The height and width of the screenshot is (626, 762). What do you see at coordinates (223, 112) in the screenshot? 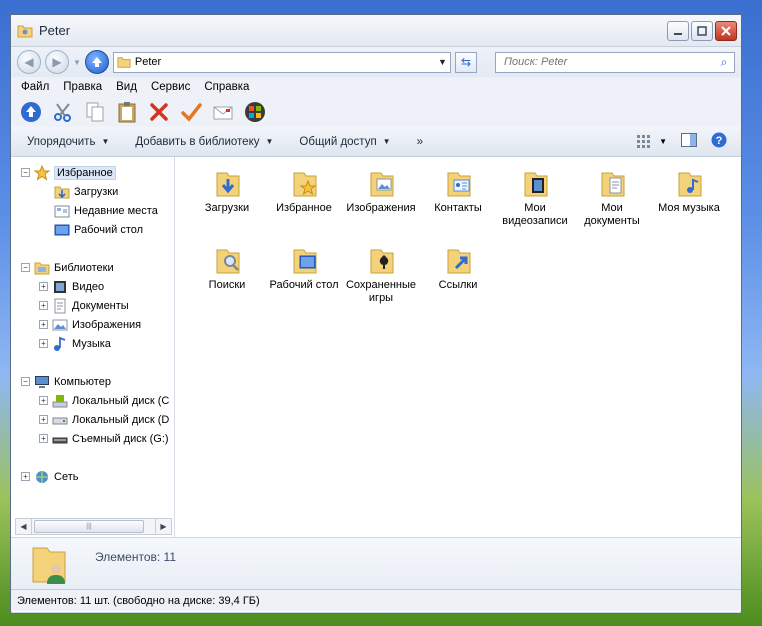
I see `email-button` at bounding box center [223, 112].